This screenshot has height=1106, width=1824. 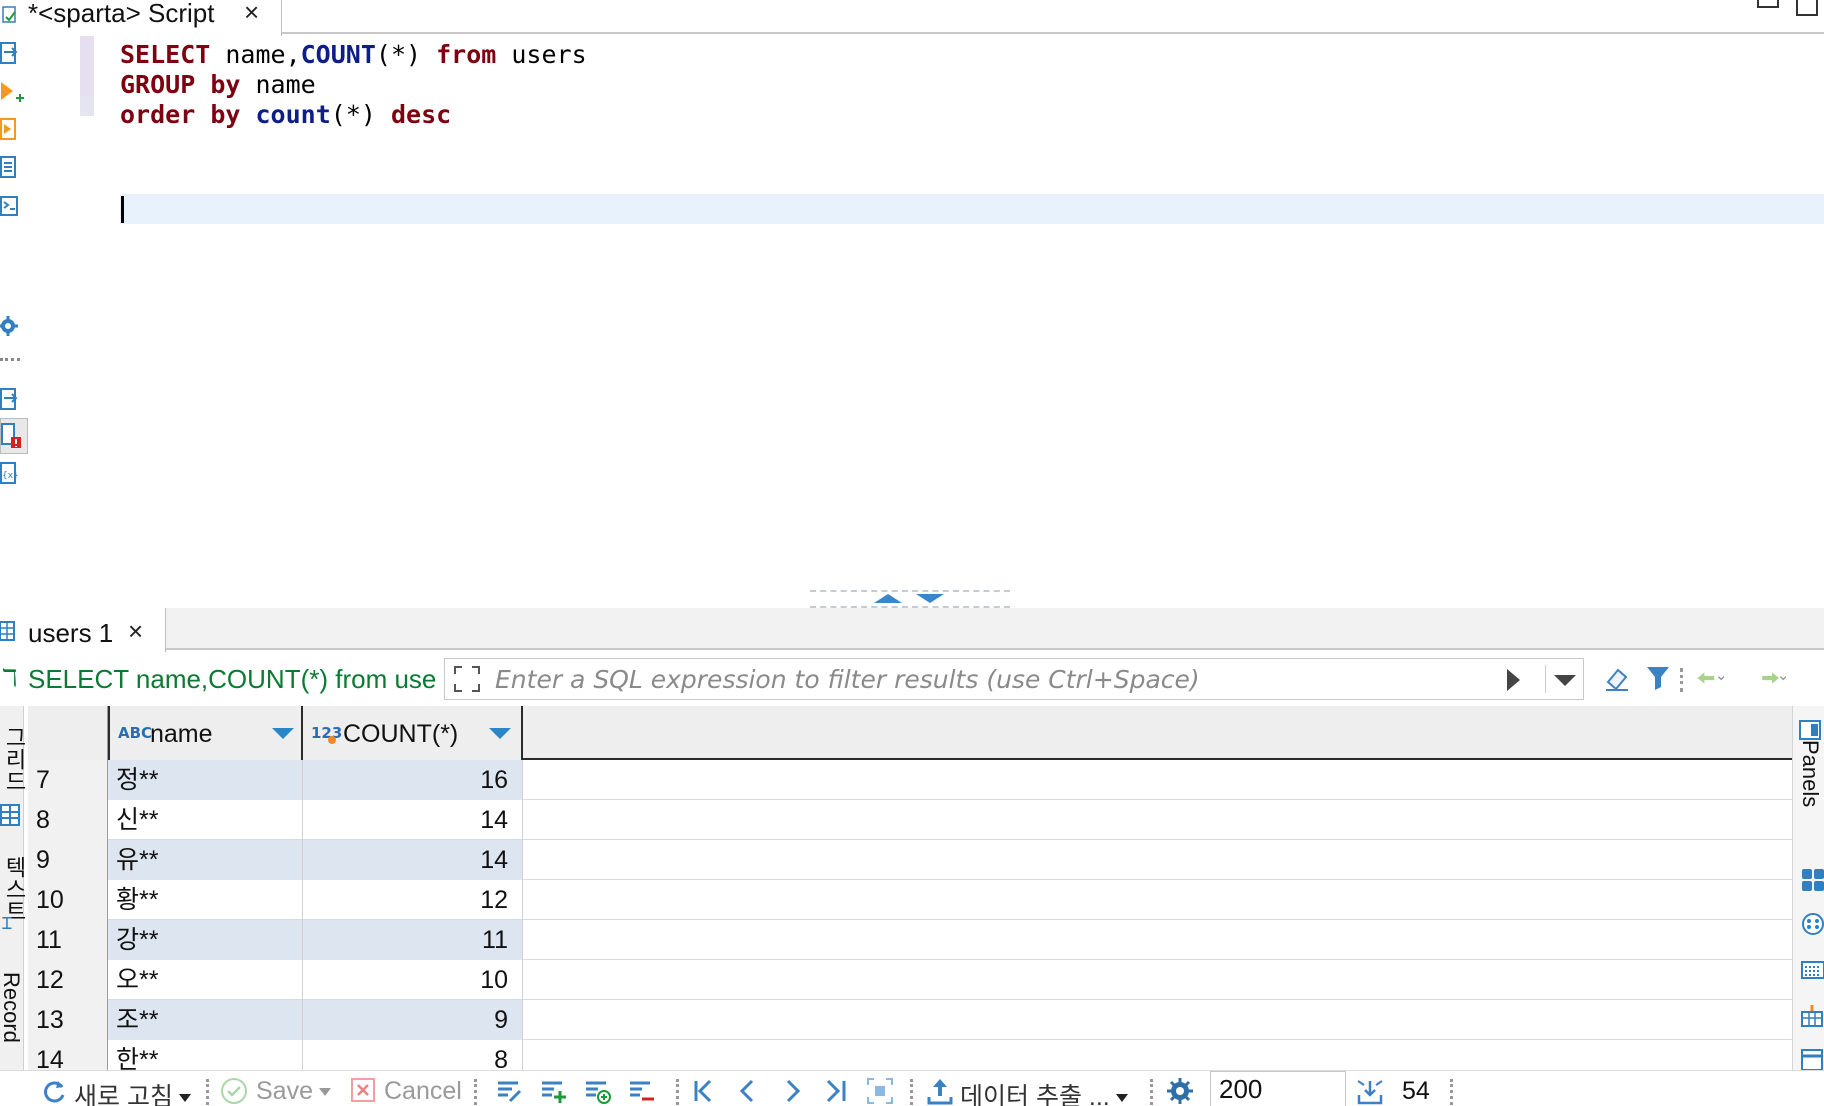 I want to click on panel-splitter, so click(x=910, y=599).